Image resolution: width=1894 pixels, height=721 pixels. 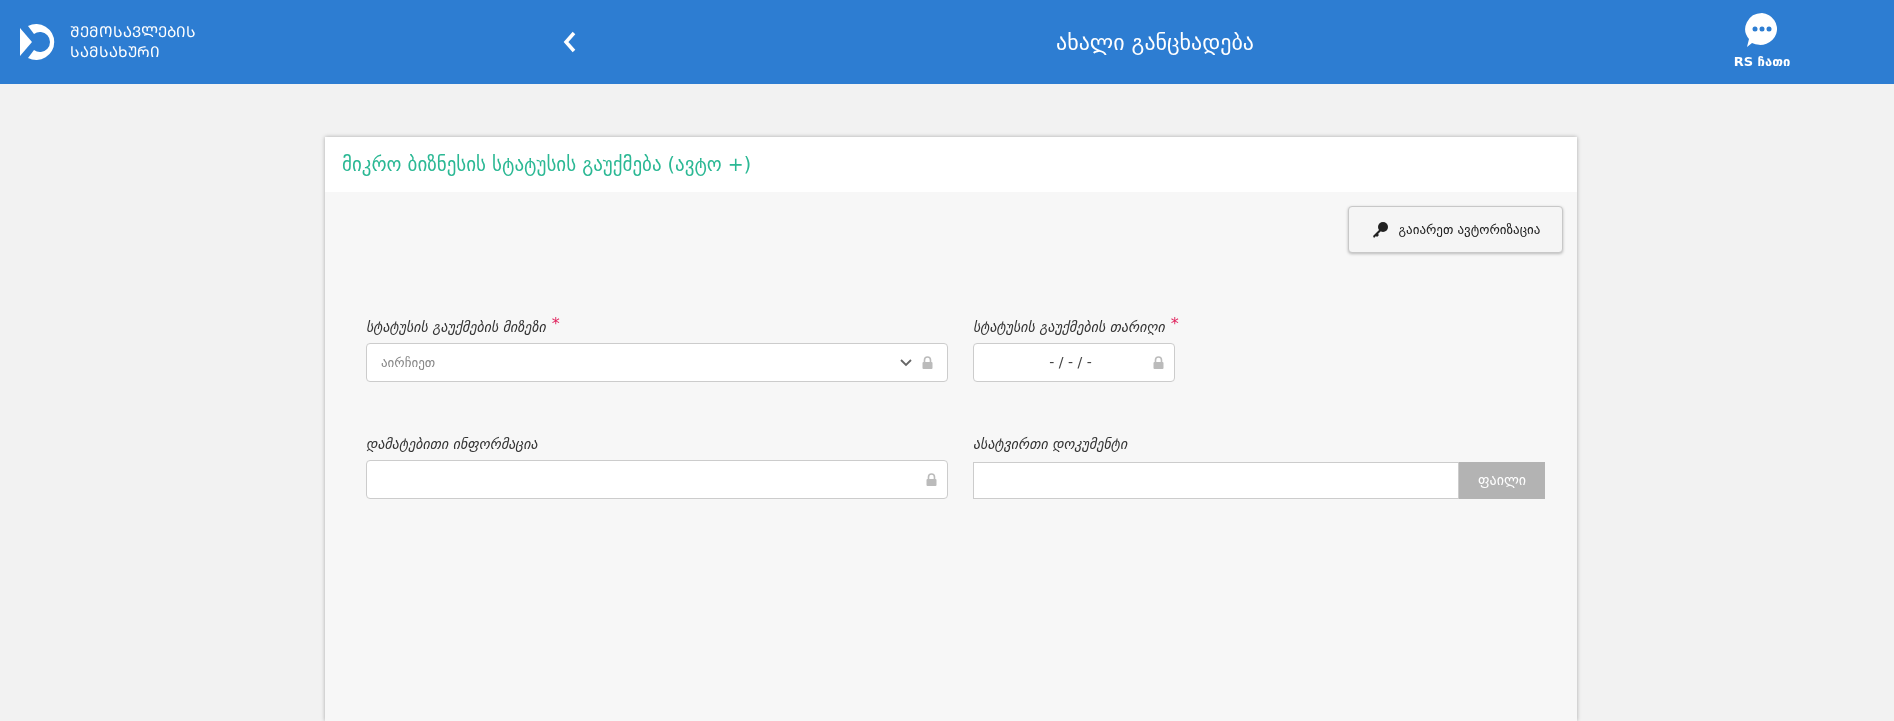 What do you see at coordinates (1154, 42) in the screenshot?
I see `page-title: ახალი განცხადება` at bounding box center [1154, 42].